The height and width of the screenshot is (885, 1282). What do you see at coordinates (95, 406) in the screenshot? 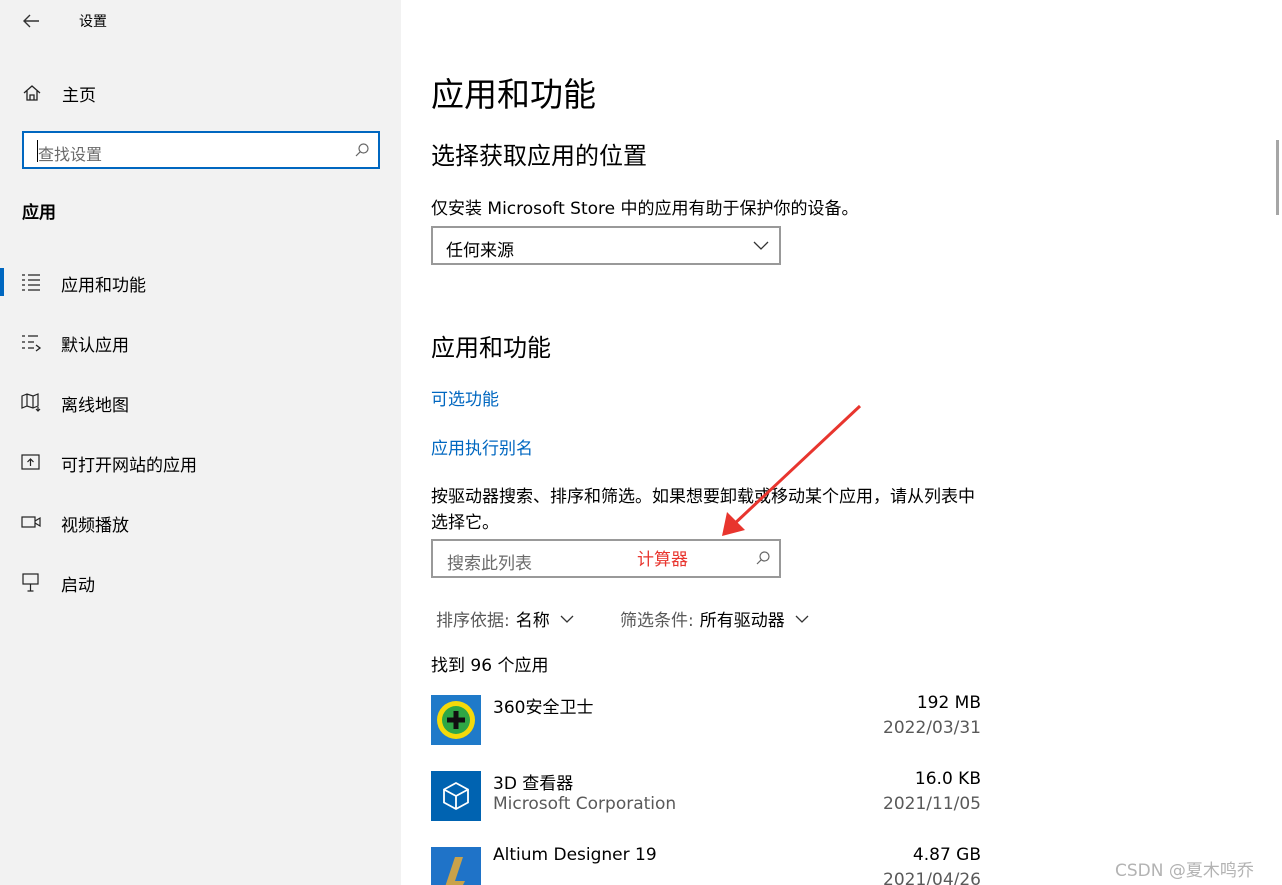
I see `sidebar-item-label: 离线地图` at bounding box center [95, 406].